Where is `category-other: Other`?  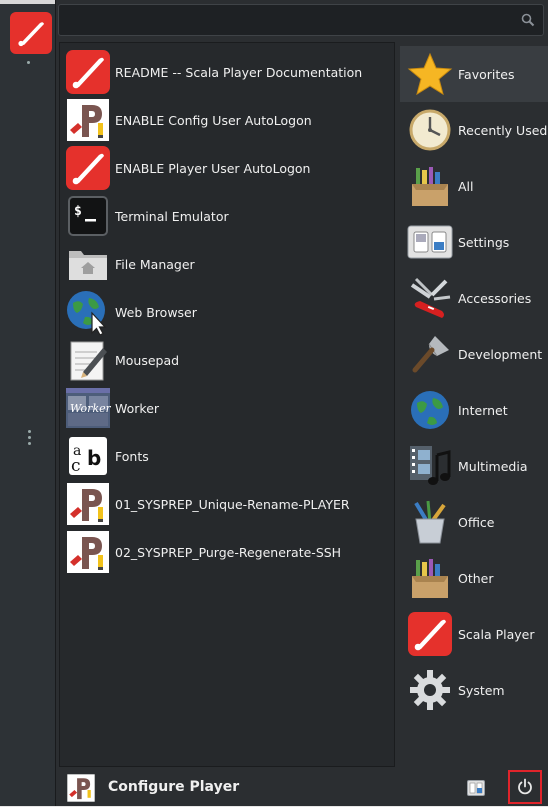 category-other: Other is located at coordinates (474, 578).